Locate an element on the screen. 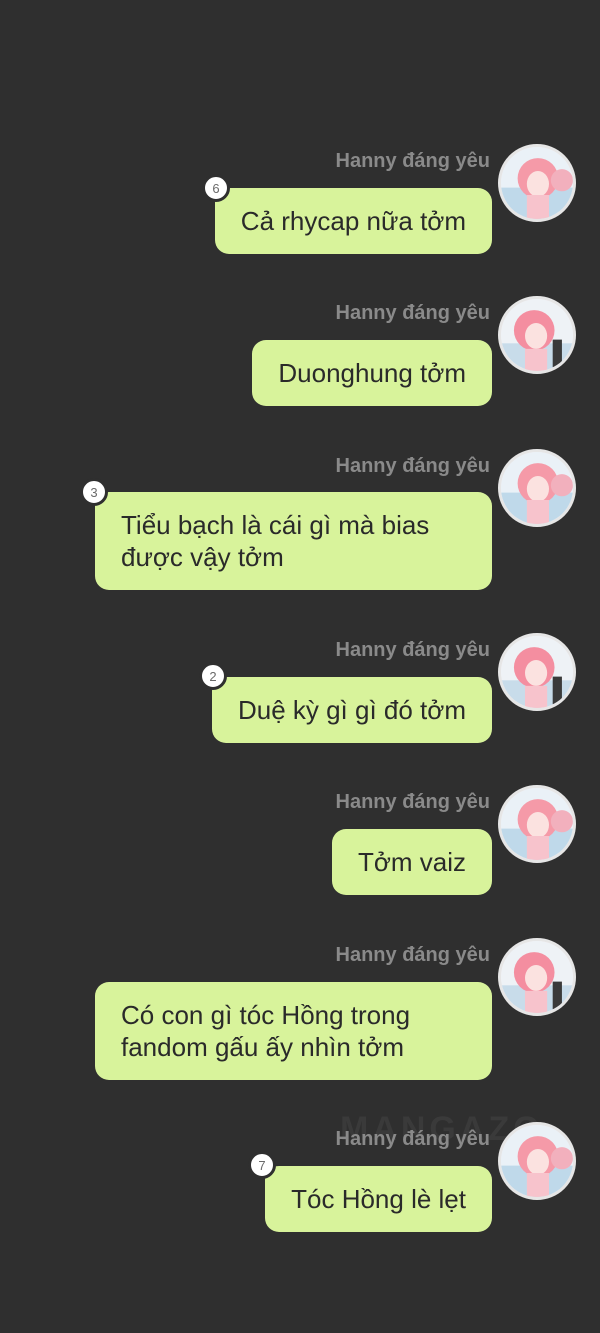 This screenshot has width=600, height=1333. message-bubble: Tiểu bạch là cái gì mà bias được vậy tởm is located at coordinates (293, 541).